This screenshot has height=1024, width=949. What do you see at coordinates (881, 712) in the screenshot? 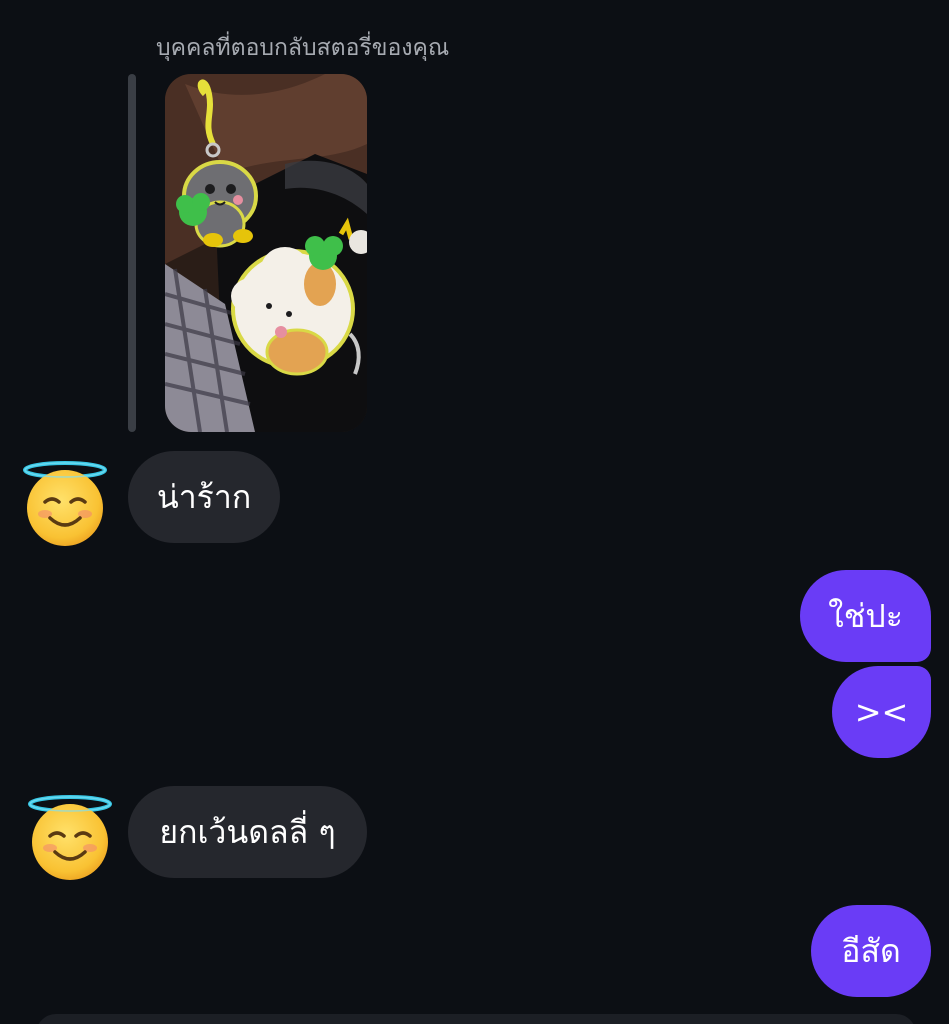
I see `outgoing-message-bubble: ><` at bounding box center [881, 712].